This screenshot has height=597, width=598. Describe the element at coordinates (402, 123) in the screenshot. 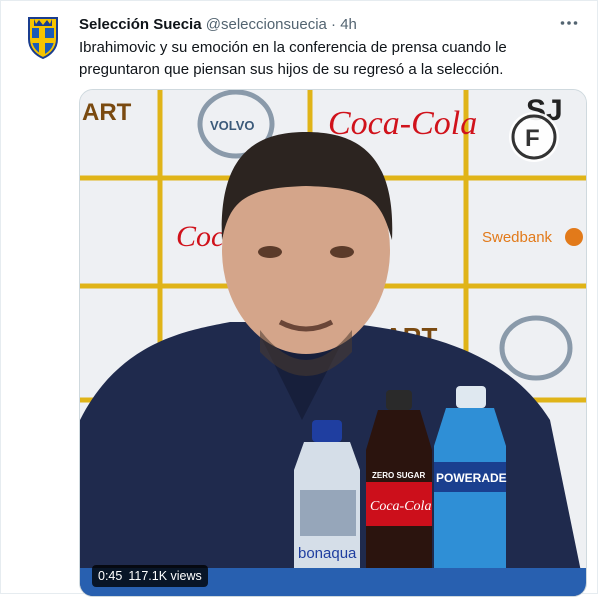

I see `sponsor-coca-cola: Coca-Cola` at that location.